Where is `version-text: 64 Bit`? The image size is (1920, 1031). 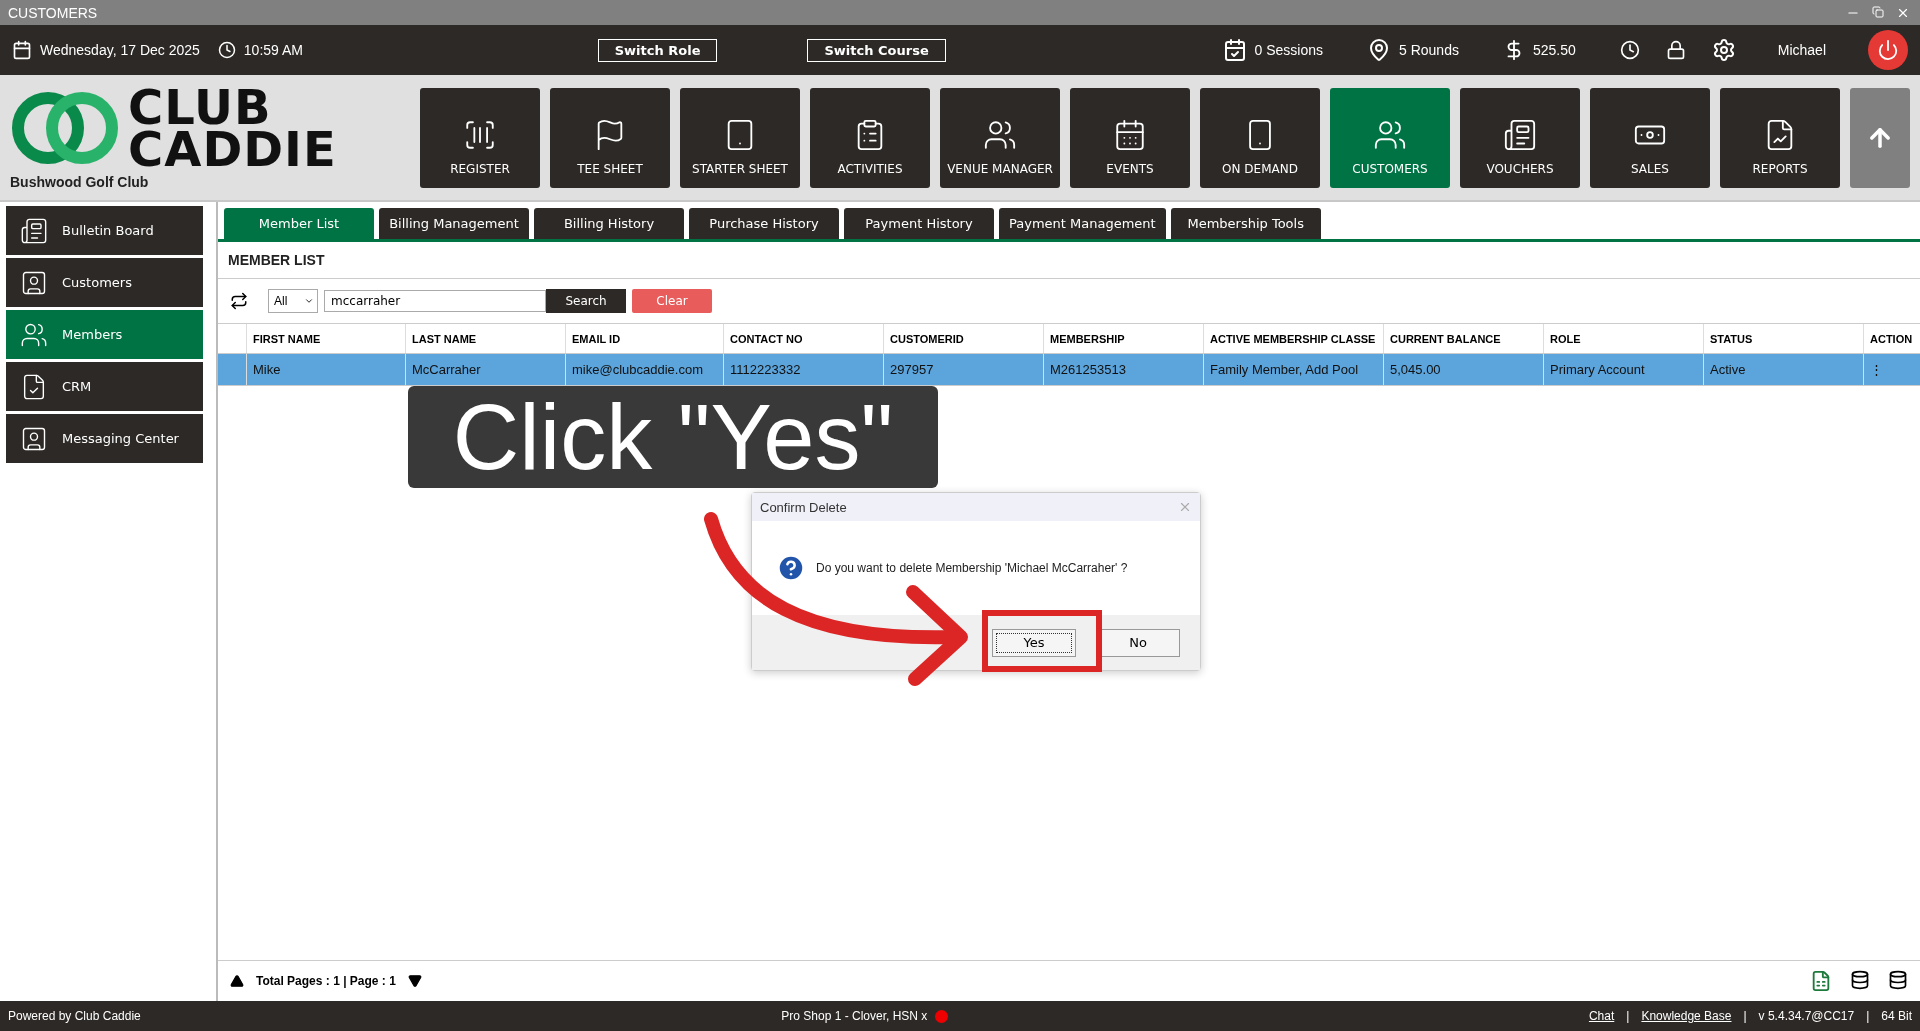
version-text: 64 Bit is located at coordinates (1896, 1016).